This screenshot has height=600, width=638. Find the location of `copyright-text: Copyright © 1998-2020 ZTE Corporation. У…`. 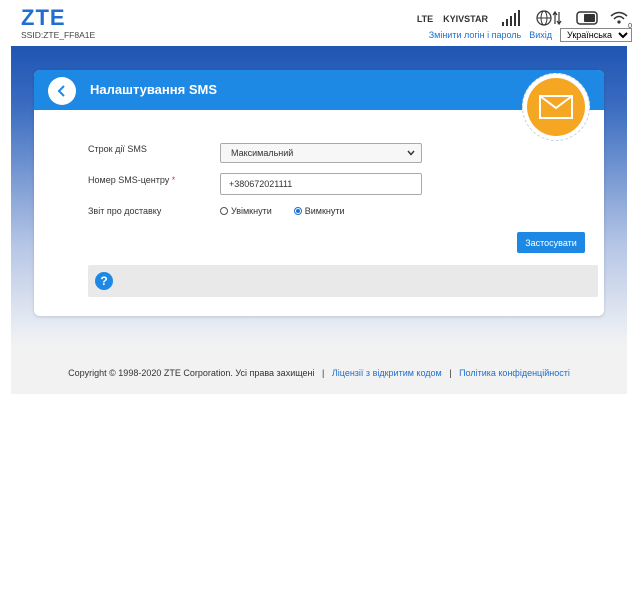

copyright-text: Copyright © 1998-2020 ZTE Corporation. У… is located at coordinates (191, 373).